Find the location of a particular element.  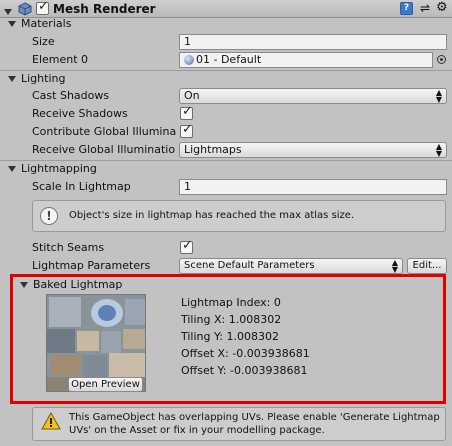

receive-shadows-label: Receive Shadows is located at coordinates (80, 113).